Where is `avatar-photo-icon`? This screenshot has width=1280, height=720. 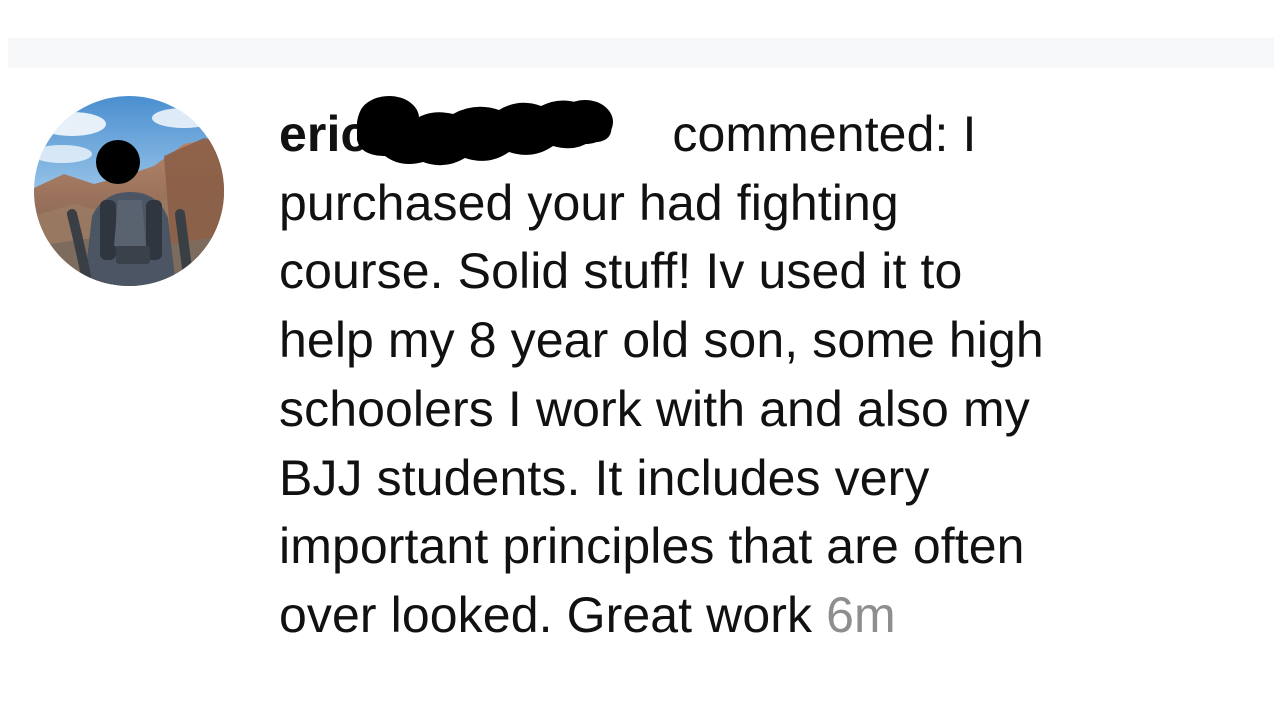 avatar-photo-icon is located at coordinates (129, 191).